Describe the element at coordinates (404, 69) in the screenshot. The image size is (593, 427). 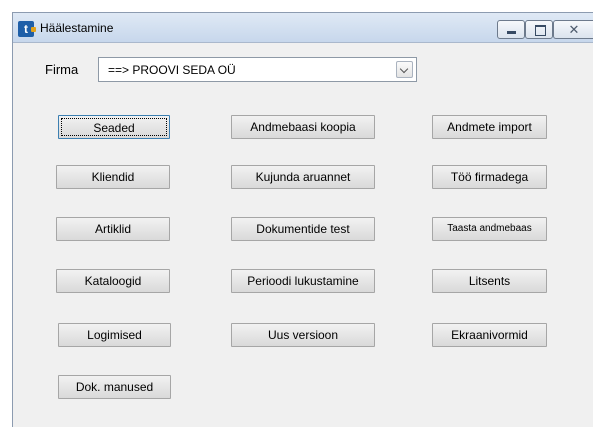
I see `chevron-down-icon` at that location.